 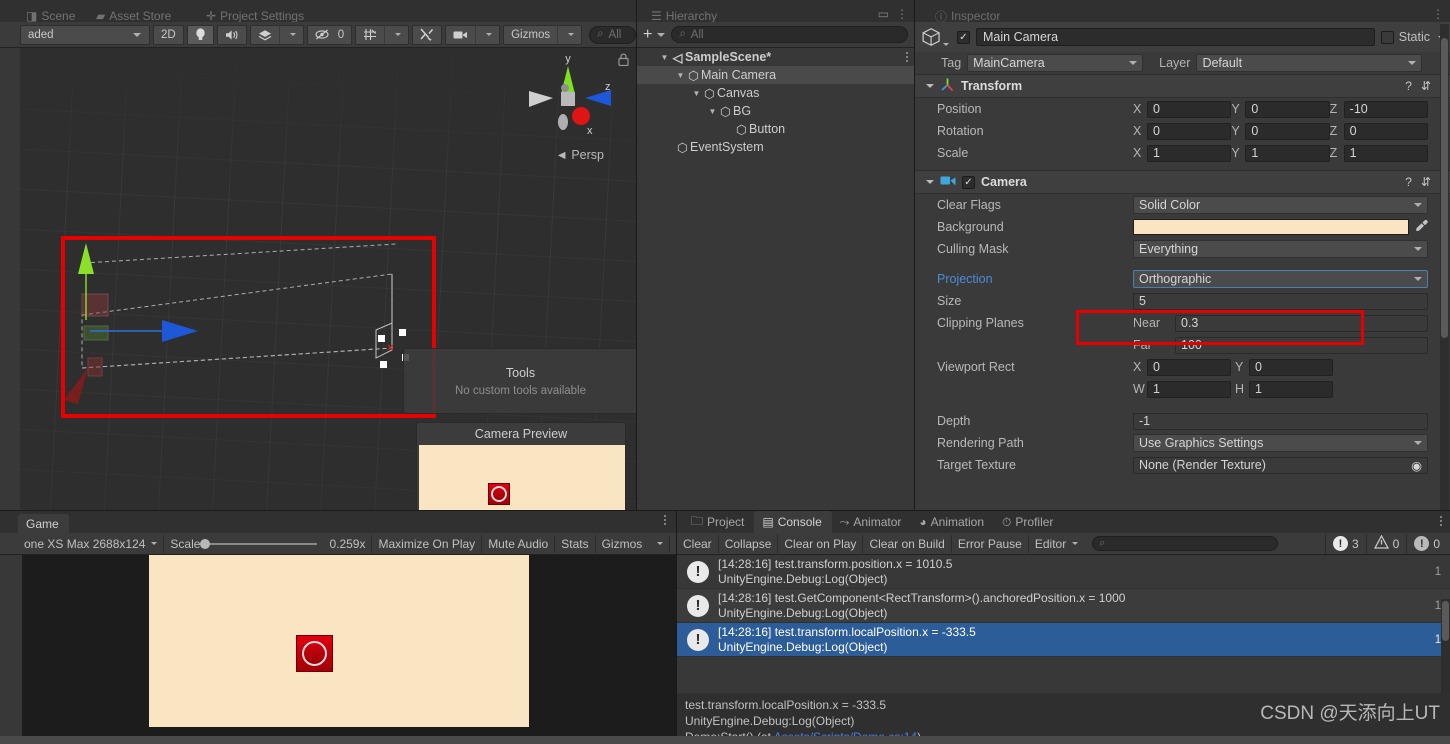 What do you see at coordinates (1287, 153) in the screenshot?
I see `scale-y-input: 1` at bounding box center [1287, 153].